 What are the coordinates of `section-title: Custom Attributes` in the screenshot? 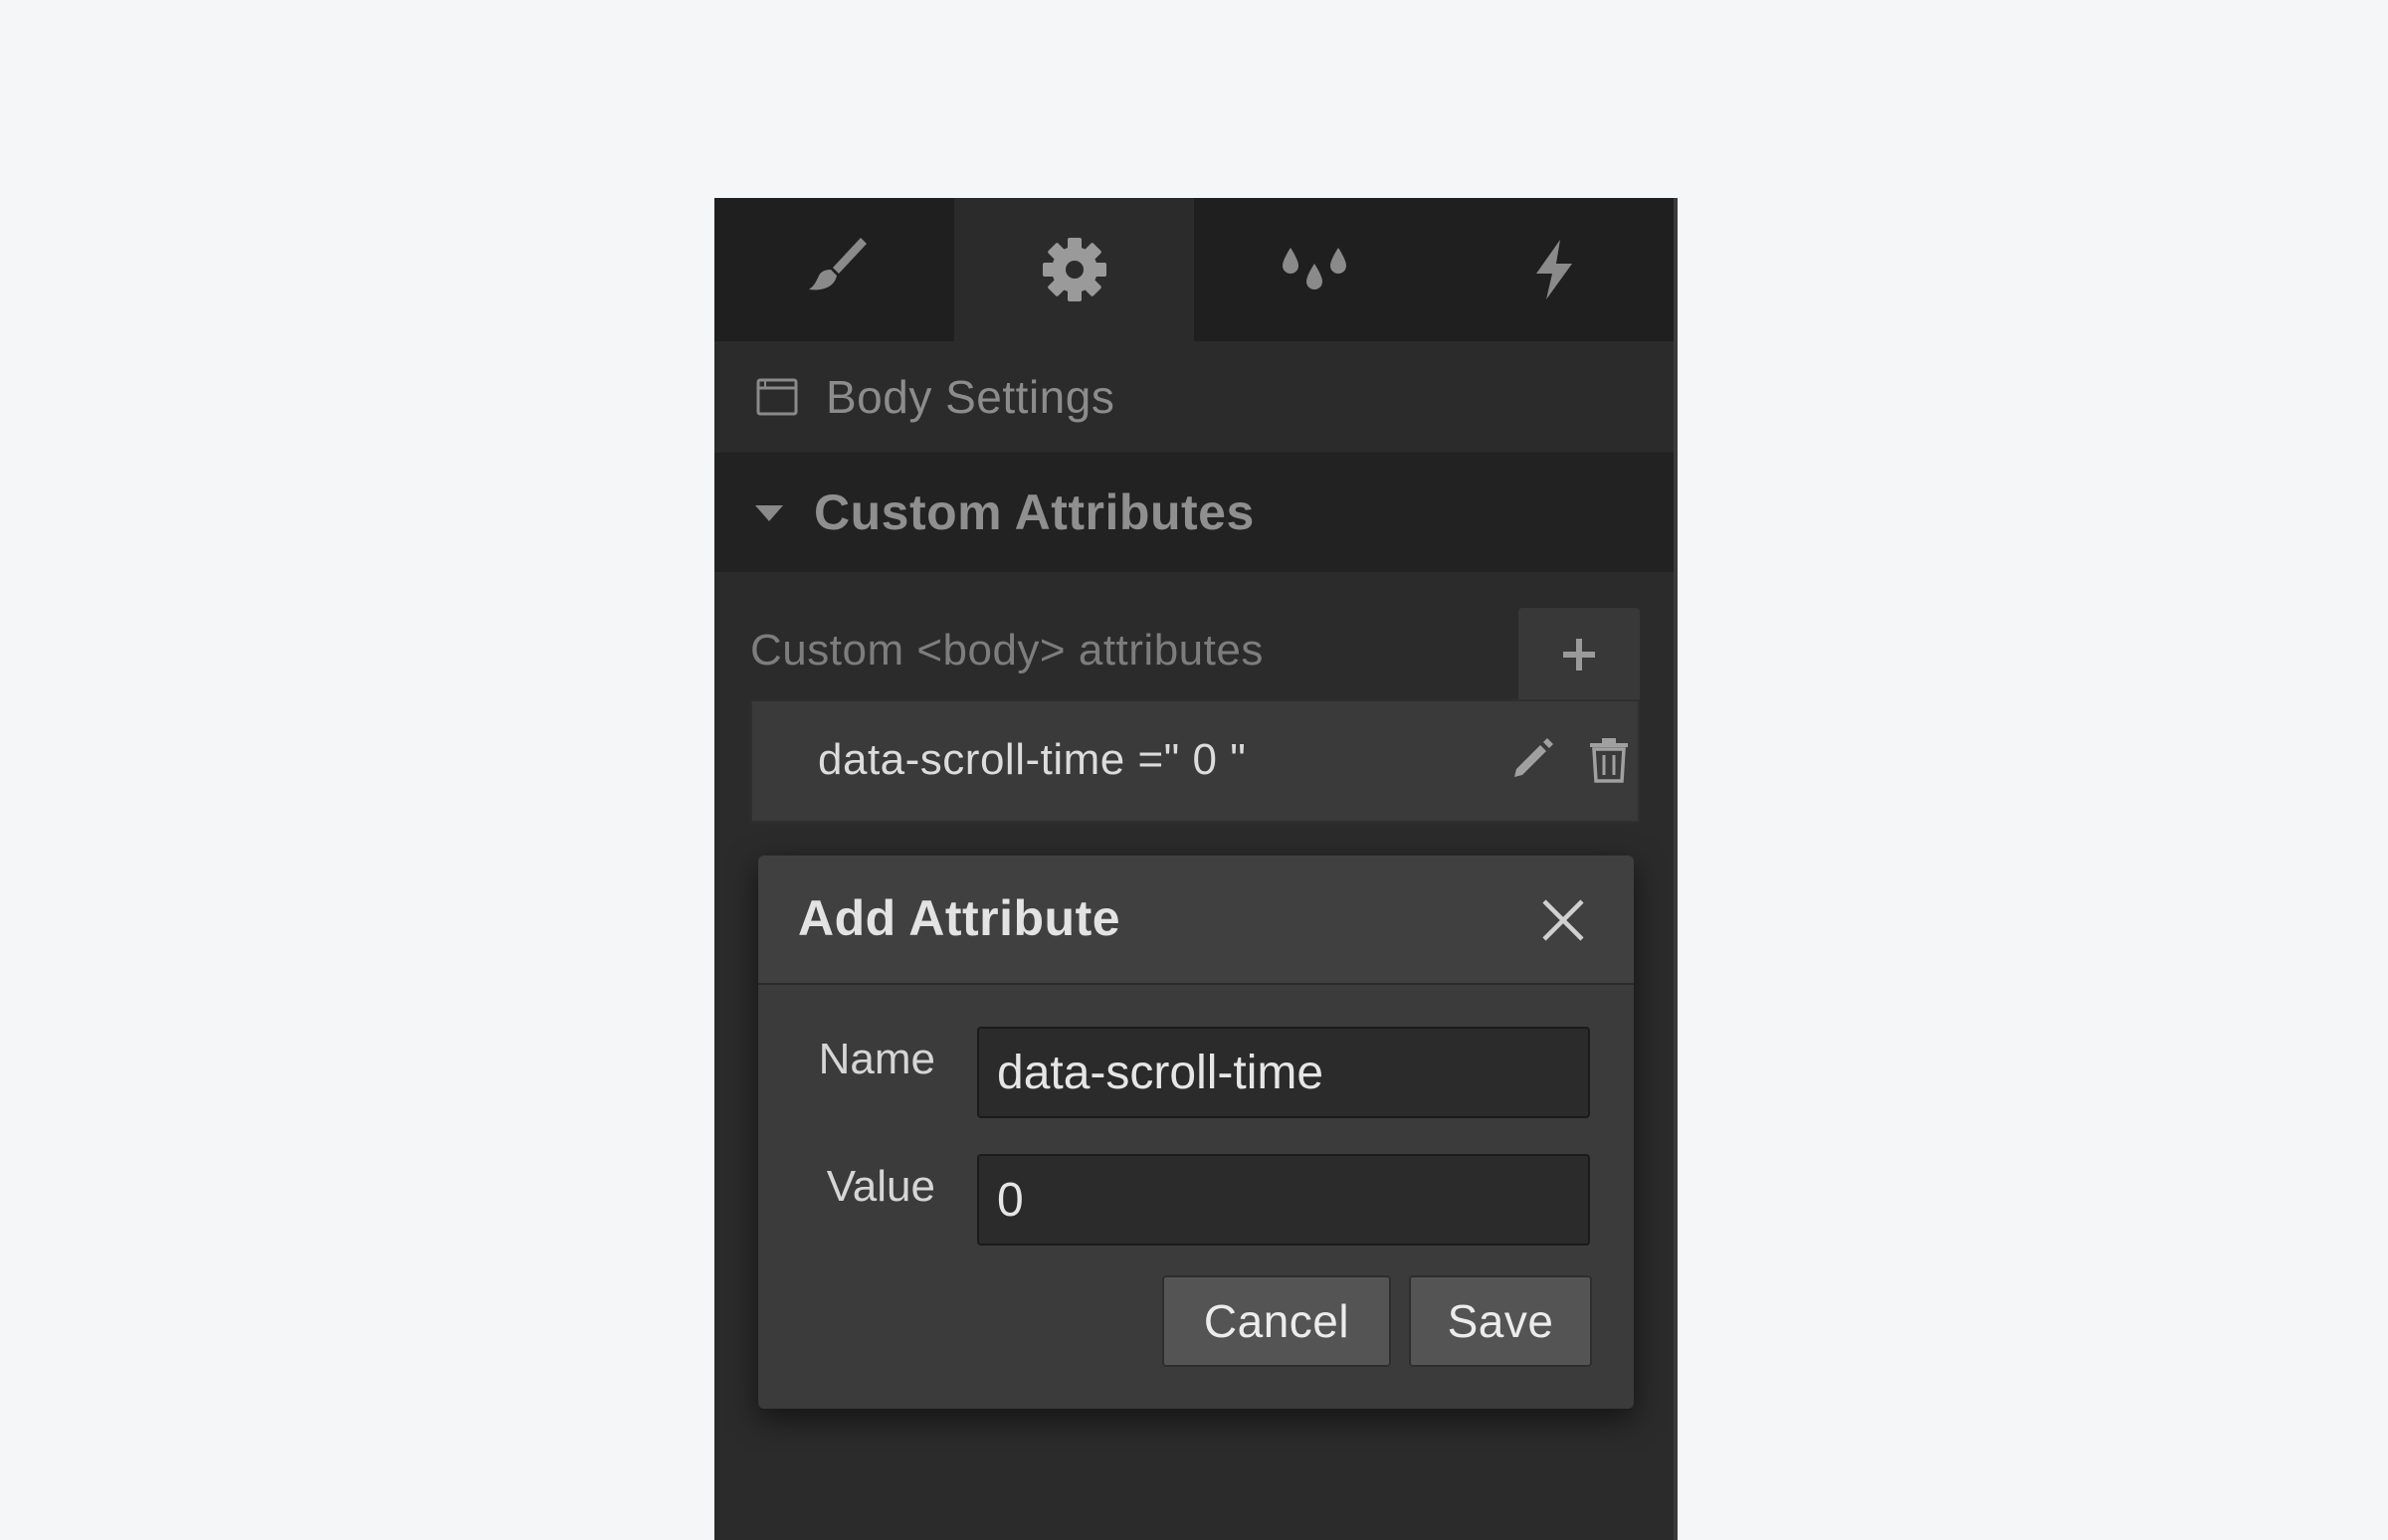 It's located at (1034, 512).